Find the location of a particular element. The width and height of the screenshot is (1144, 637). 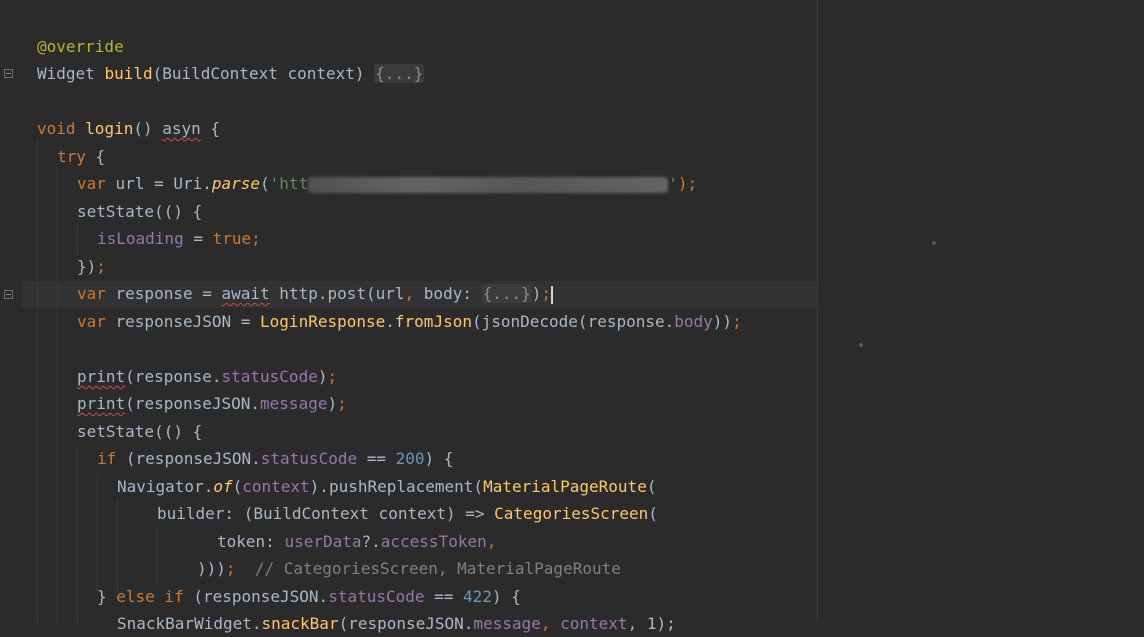

string-literal: ' is located at coordinates (673, 183).